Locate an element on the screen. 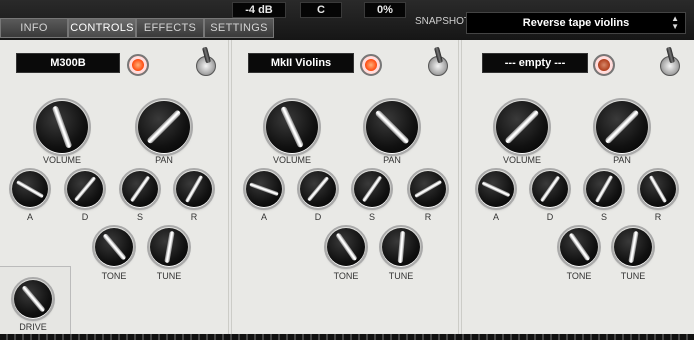 The width and height of the screenshot is (694, 340). snapshot-label: SNAPSHOT is located at coordinates (443, 21).